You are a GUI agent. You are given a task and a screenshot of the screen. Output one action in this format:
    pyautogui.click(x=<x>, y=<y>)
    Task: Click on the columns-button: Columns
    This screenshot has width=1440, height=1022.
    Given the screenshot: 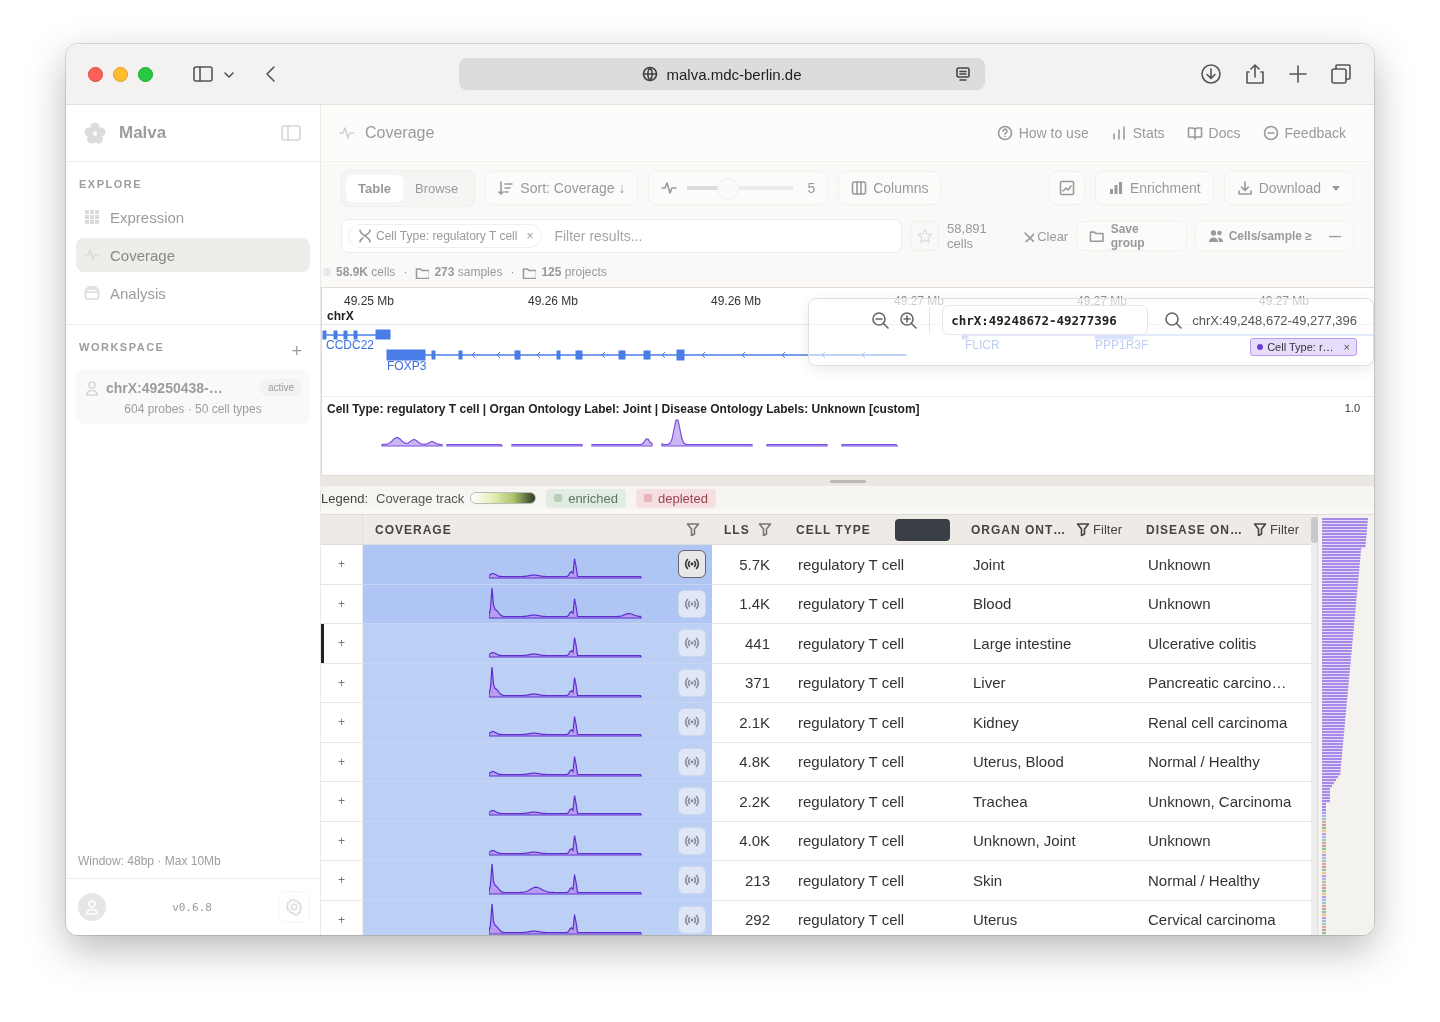 What is the action you would take?
    pyautogui.click(x=890, y=188)
    